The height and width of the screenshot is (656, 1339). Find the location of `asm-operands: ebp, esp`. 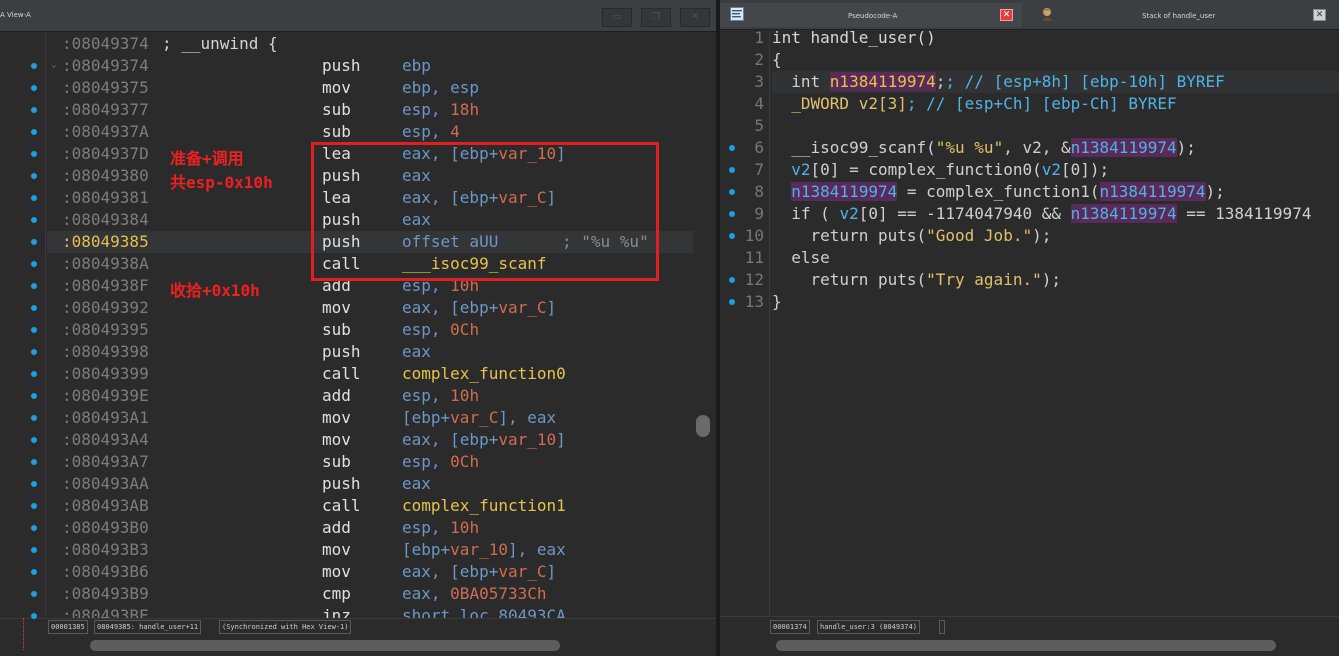

asm-operands: ebp, esp is located at coordinates (440, 88).